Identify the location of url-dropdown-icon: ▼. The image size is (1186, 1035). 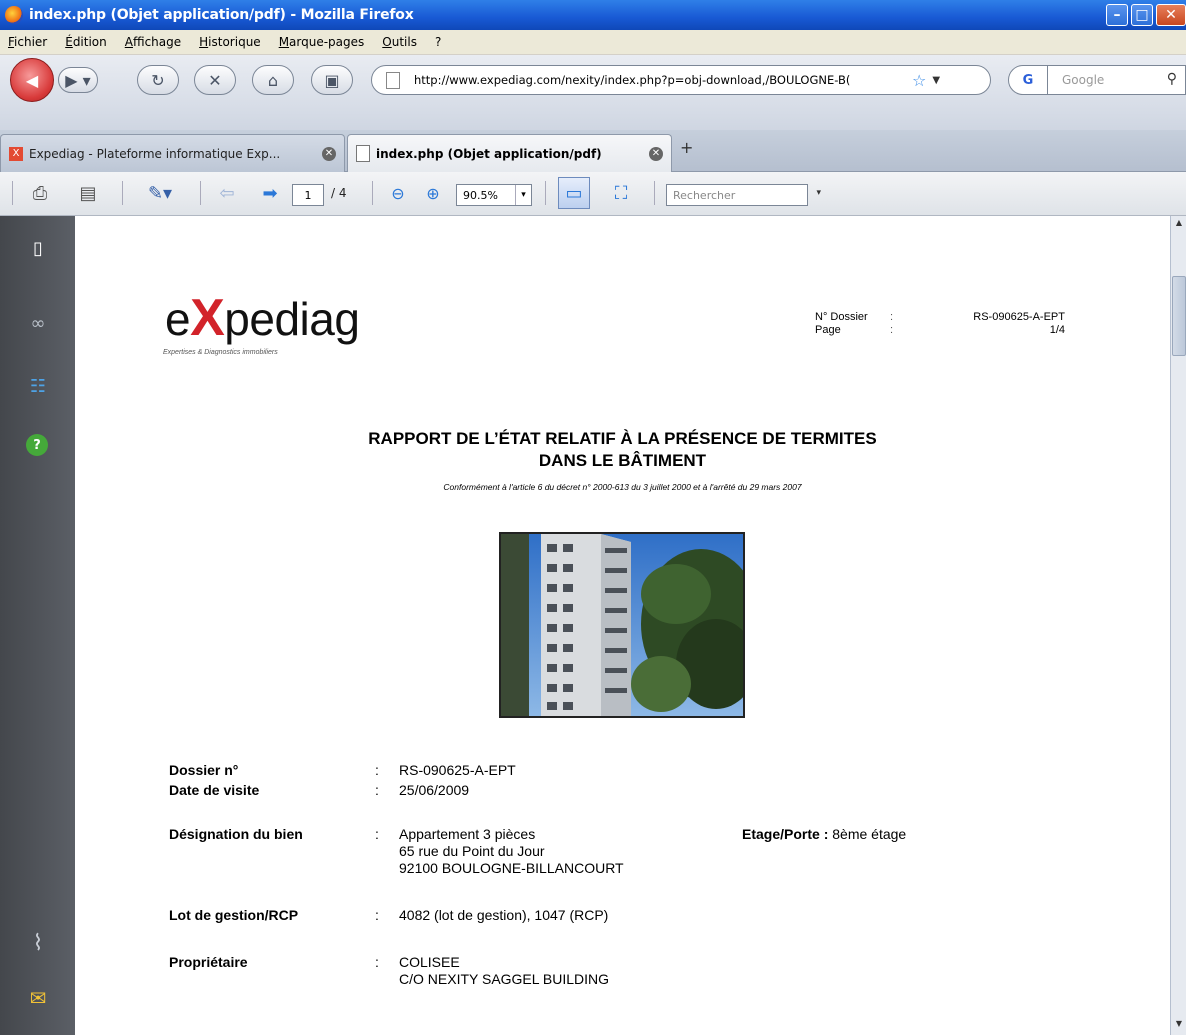
(936, 80).